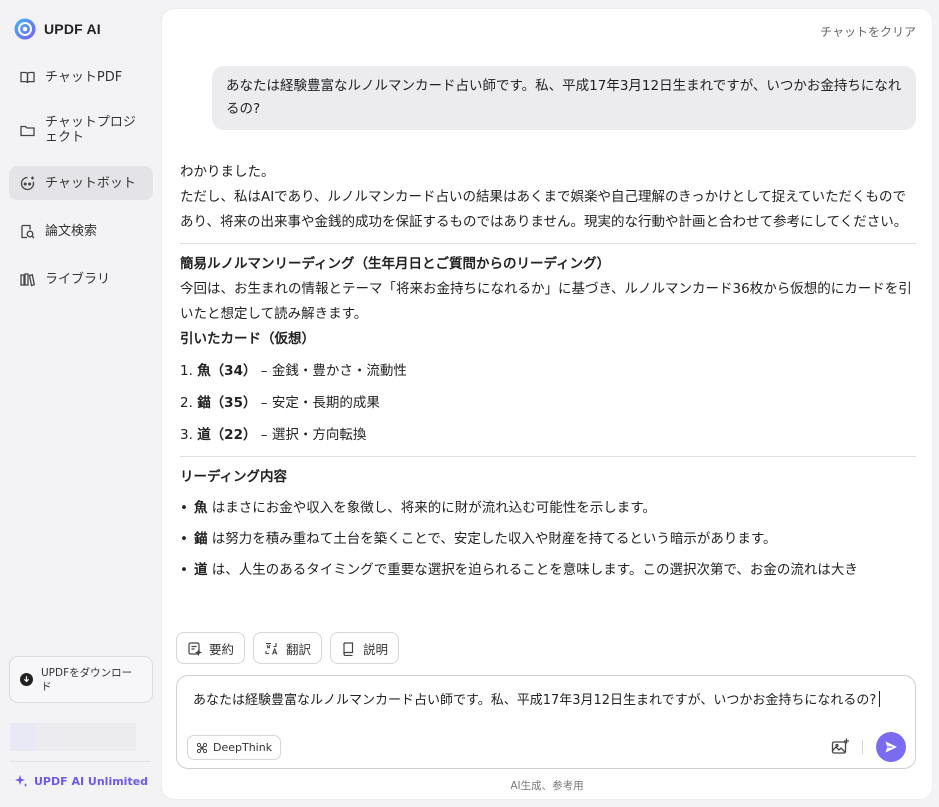  Describe the element at coordinates (80, 761) in the screenshot. I see `sidebar-divider` at that location.